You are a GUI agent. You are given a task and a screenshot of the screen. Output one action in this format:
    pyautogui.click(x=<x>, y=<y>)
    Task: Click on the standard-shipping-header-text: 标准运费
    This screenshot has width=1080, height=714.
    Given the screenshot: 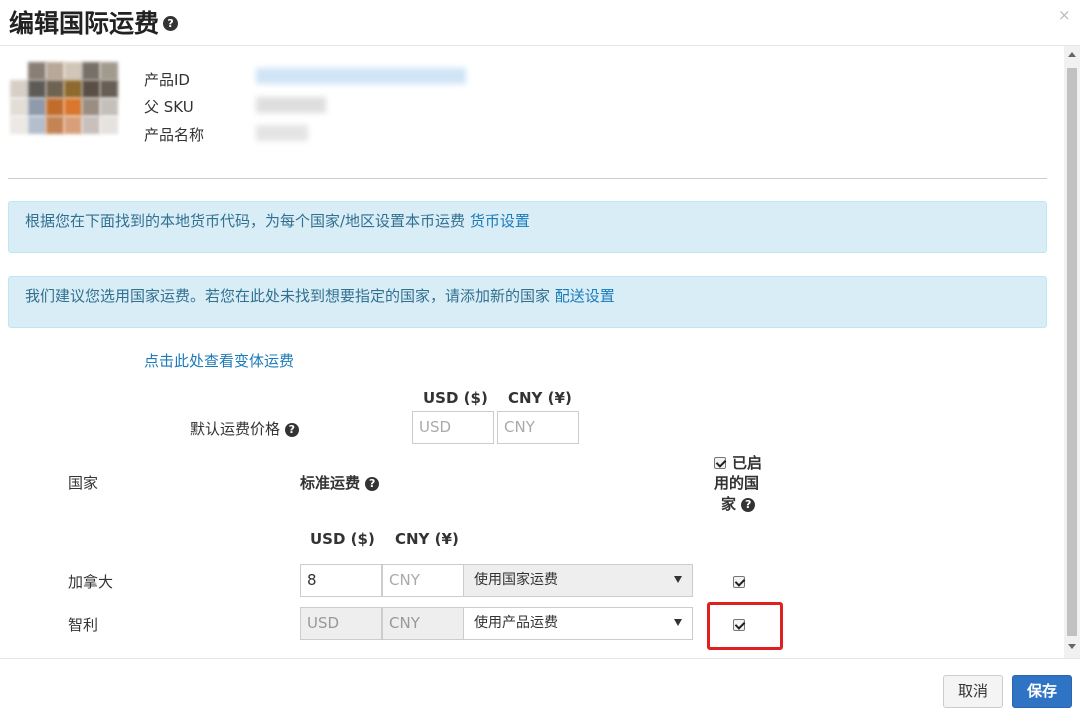 What is the action you would take?
    pyautogui.click(x=330, y=483)
    